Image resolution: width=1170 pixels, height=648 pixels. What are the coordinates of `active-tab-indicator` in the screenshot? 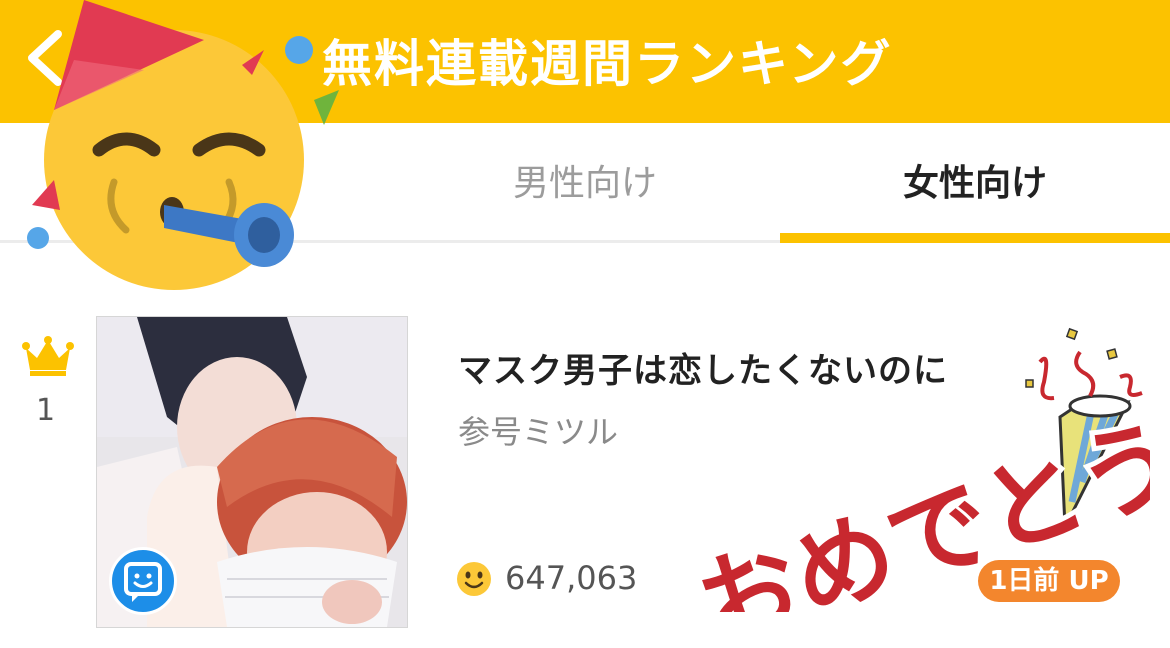 It's located at (975, 238).